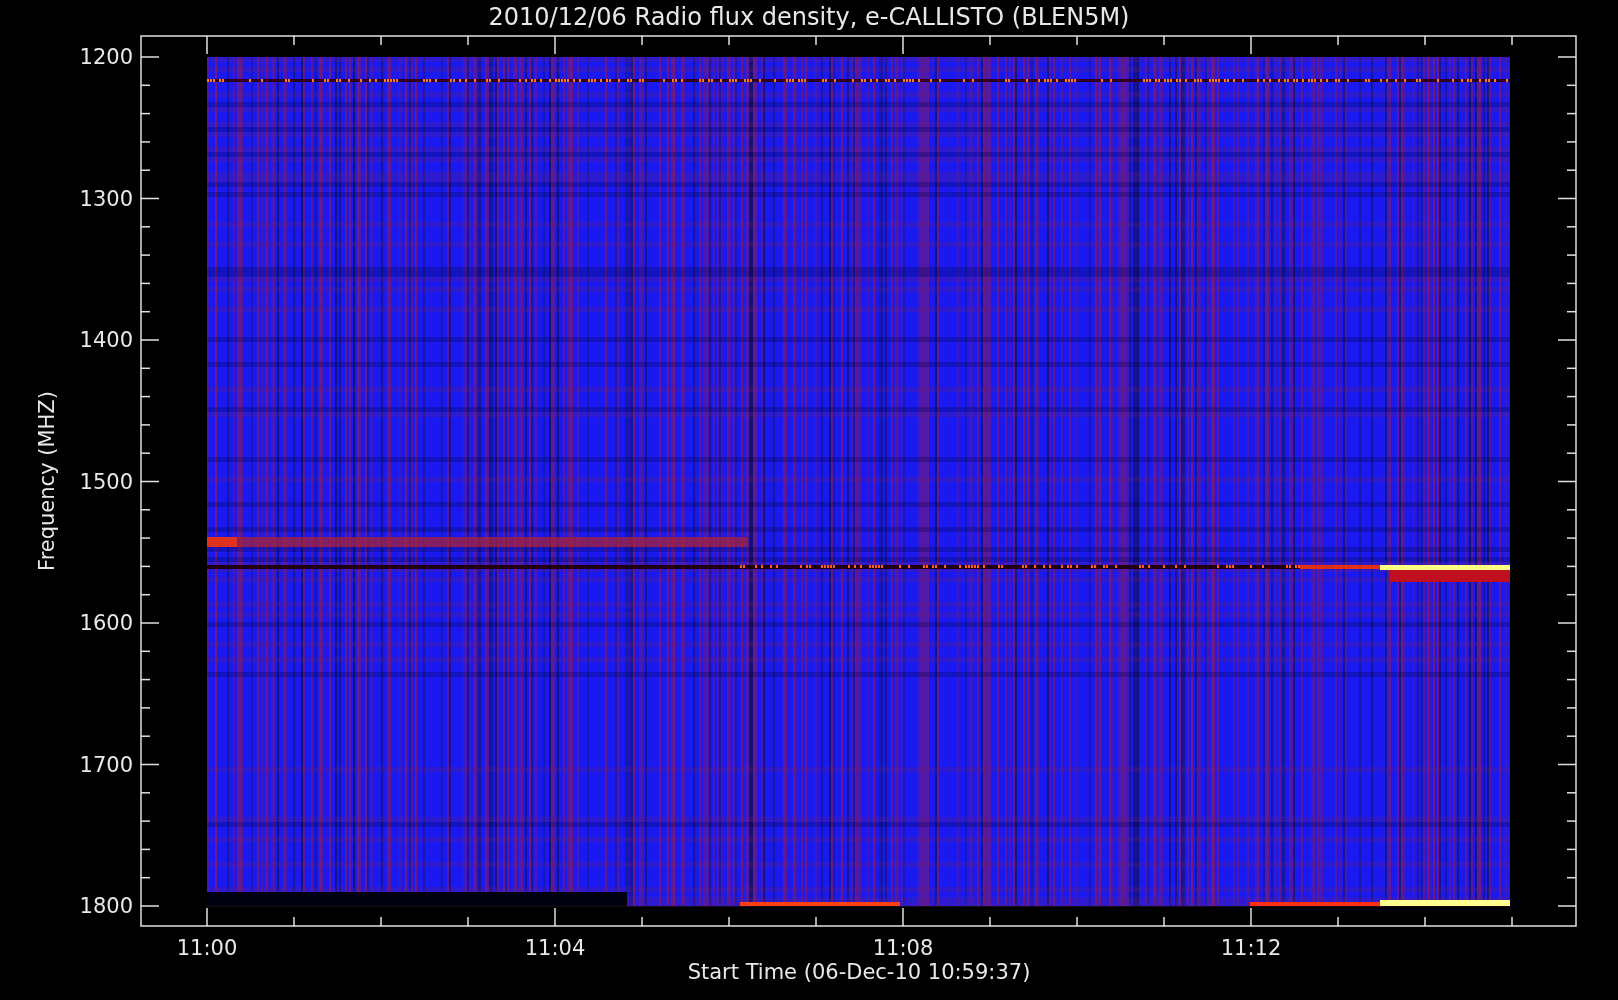 The height and width of the screenshot is (1000, 1618). I want to click on y-tick-label: 1400, so click(106, 340).